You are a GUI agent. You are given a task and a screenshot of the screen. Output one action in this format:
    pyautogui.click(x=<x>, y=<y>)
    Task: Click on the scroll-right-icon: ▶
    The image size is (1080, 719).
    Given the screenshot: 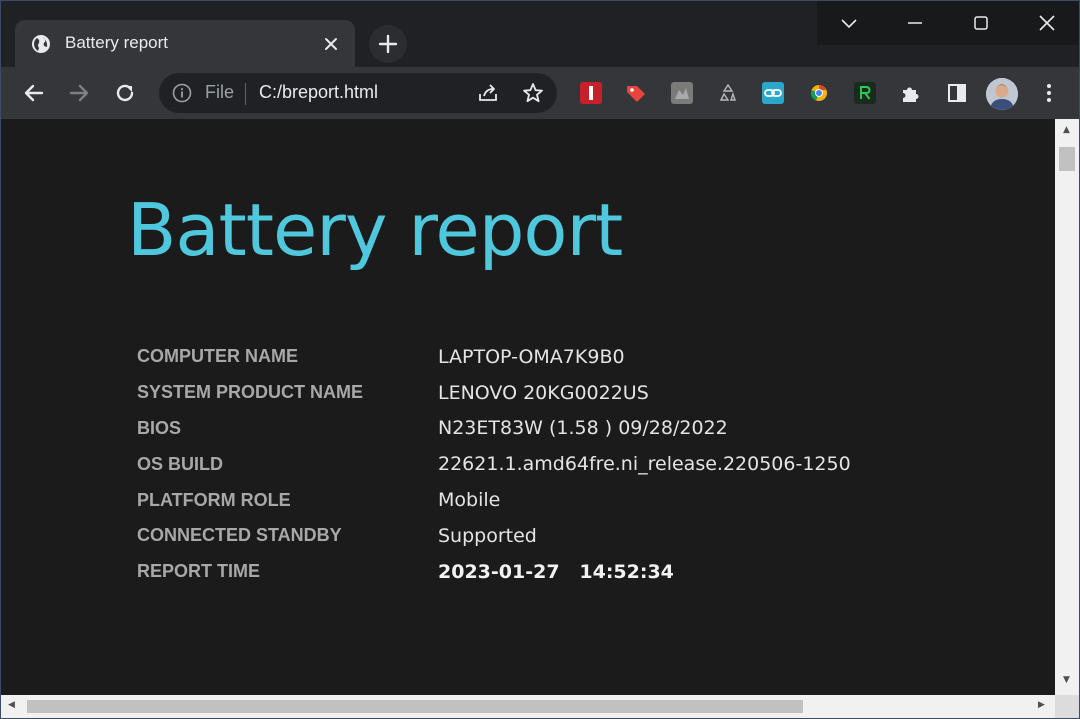 What is the action you would take?
    pyautogui.click(x=1041, y=705)
    